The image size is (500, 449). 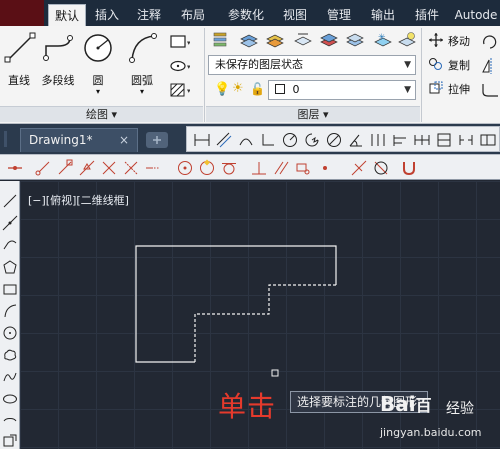 I want to click on jingyan-text: 经验, so click(x=460, y=409).